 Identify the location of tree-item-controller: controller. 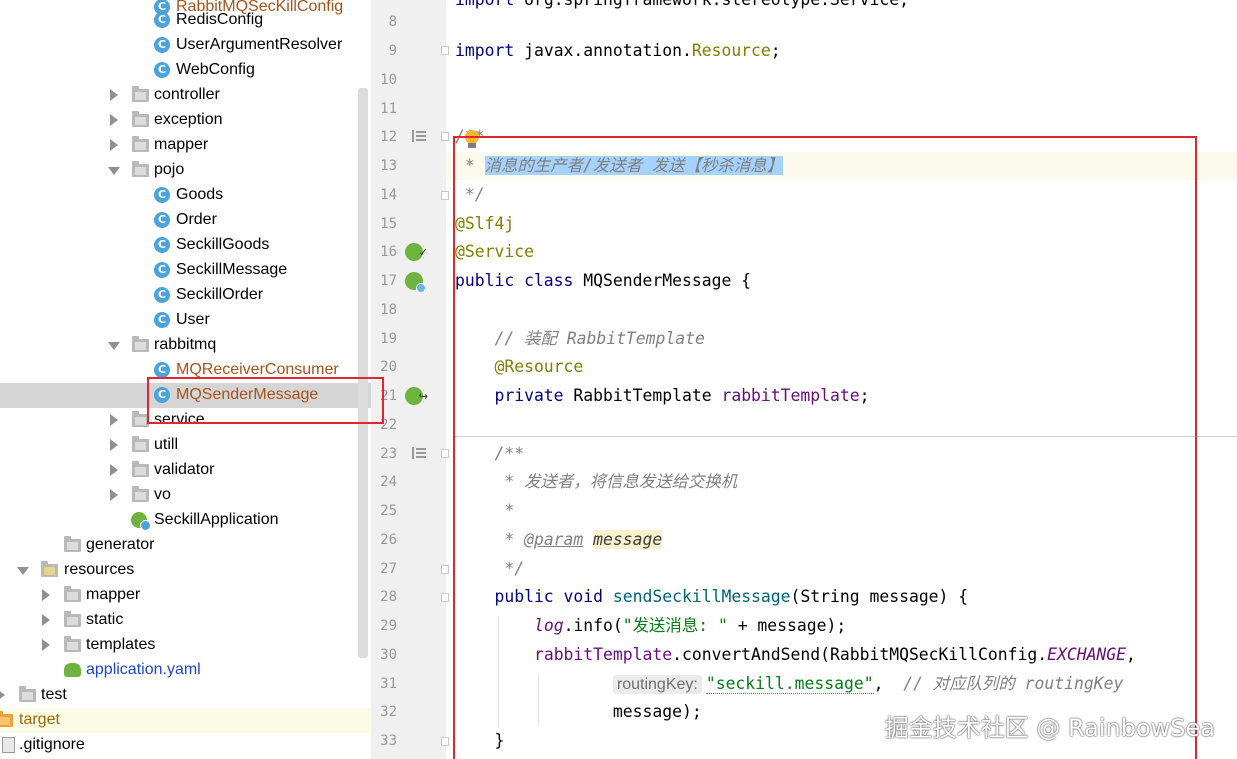
(185, 95).